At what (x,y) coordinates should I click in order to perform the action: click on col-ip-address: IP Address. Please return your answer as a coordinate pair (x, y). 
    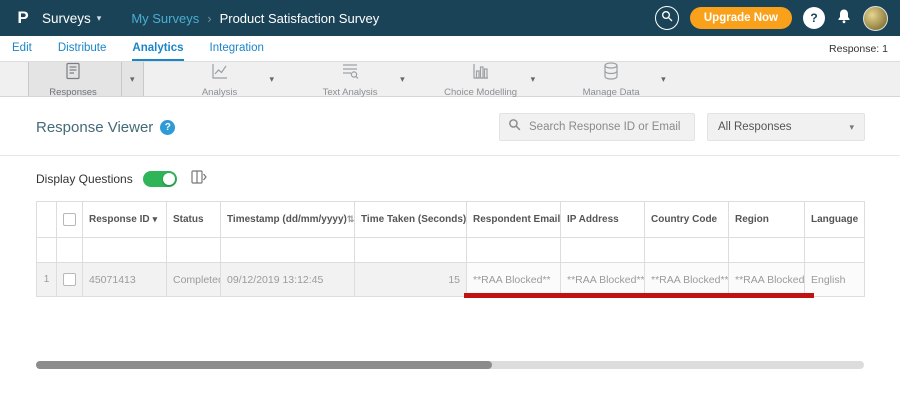
    Looking at the image, I should click on (602, 219).